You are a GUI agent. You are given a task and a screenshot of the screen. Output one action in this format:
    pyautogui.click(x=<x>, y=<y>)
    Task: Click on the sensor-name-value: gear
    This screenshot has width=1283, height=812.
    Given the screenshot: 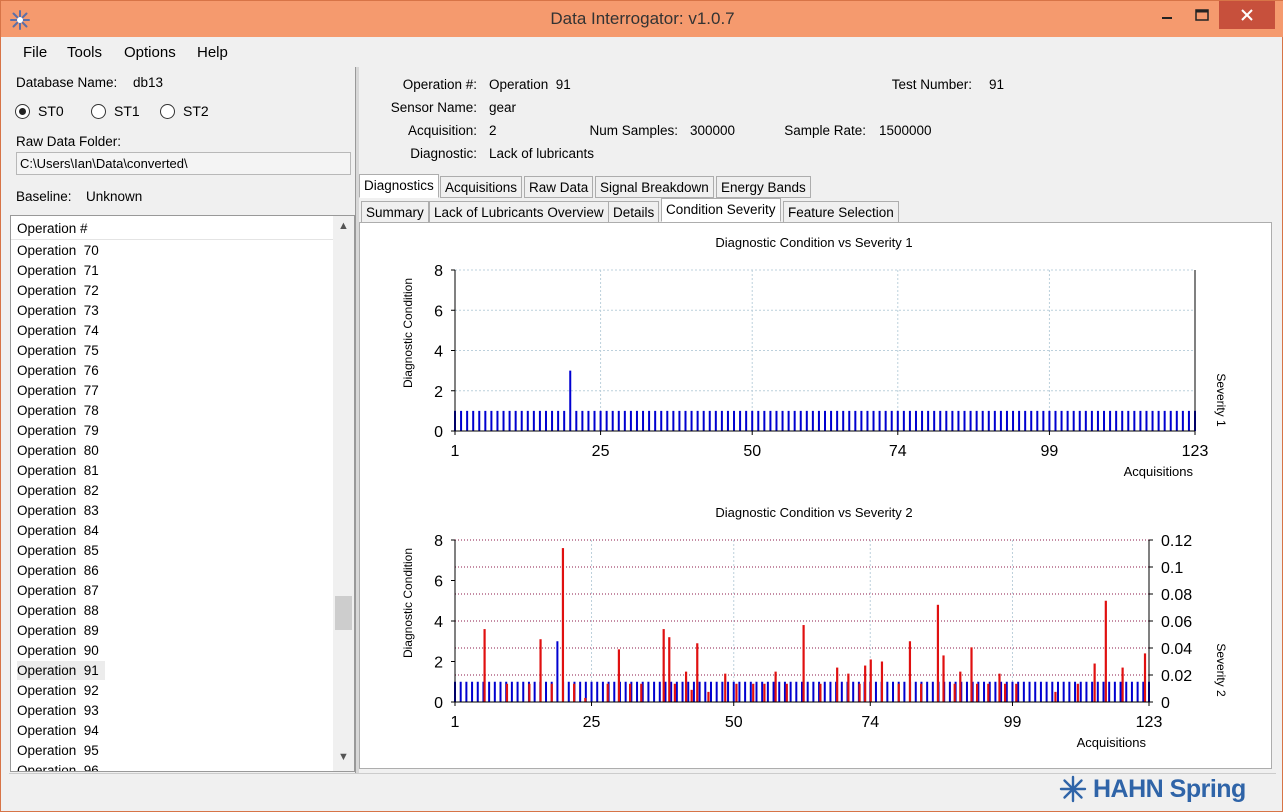 What is the action you would take?
    pyautogui.click(x=503, y=107)
    